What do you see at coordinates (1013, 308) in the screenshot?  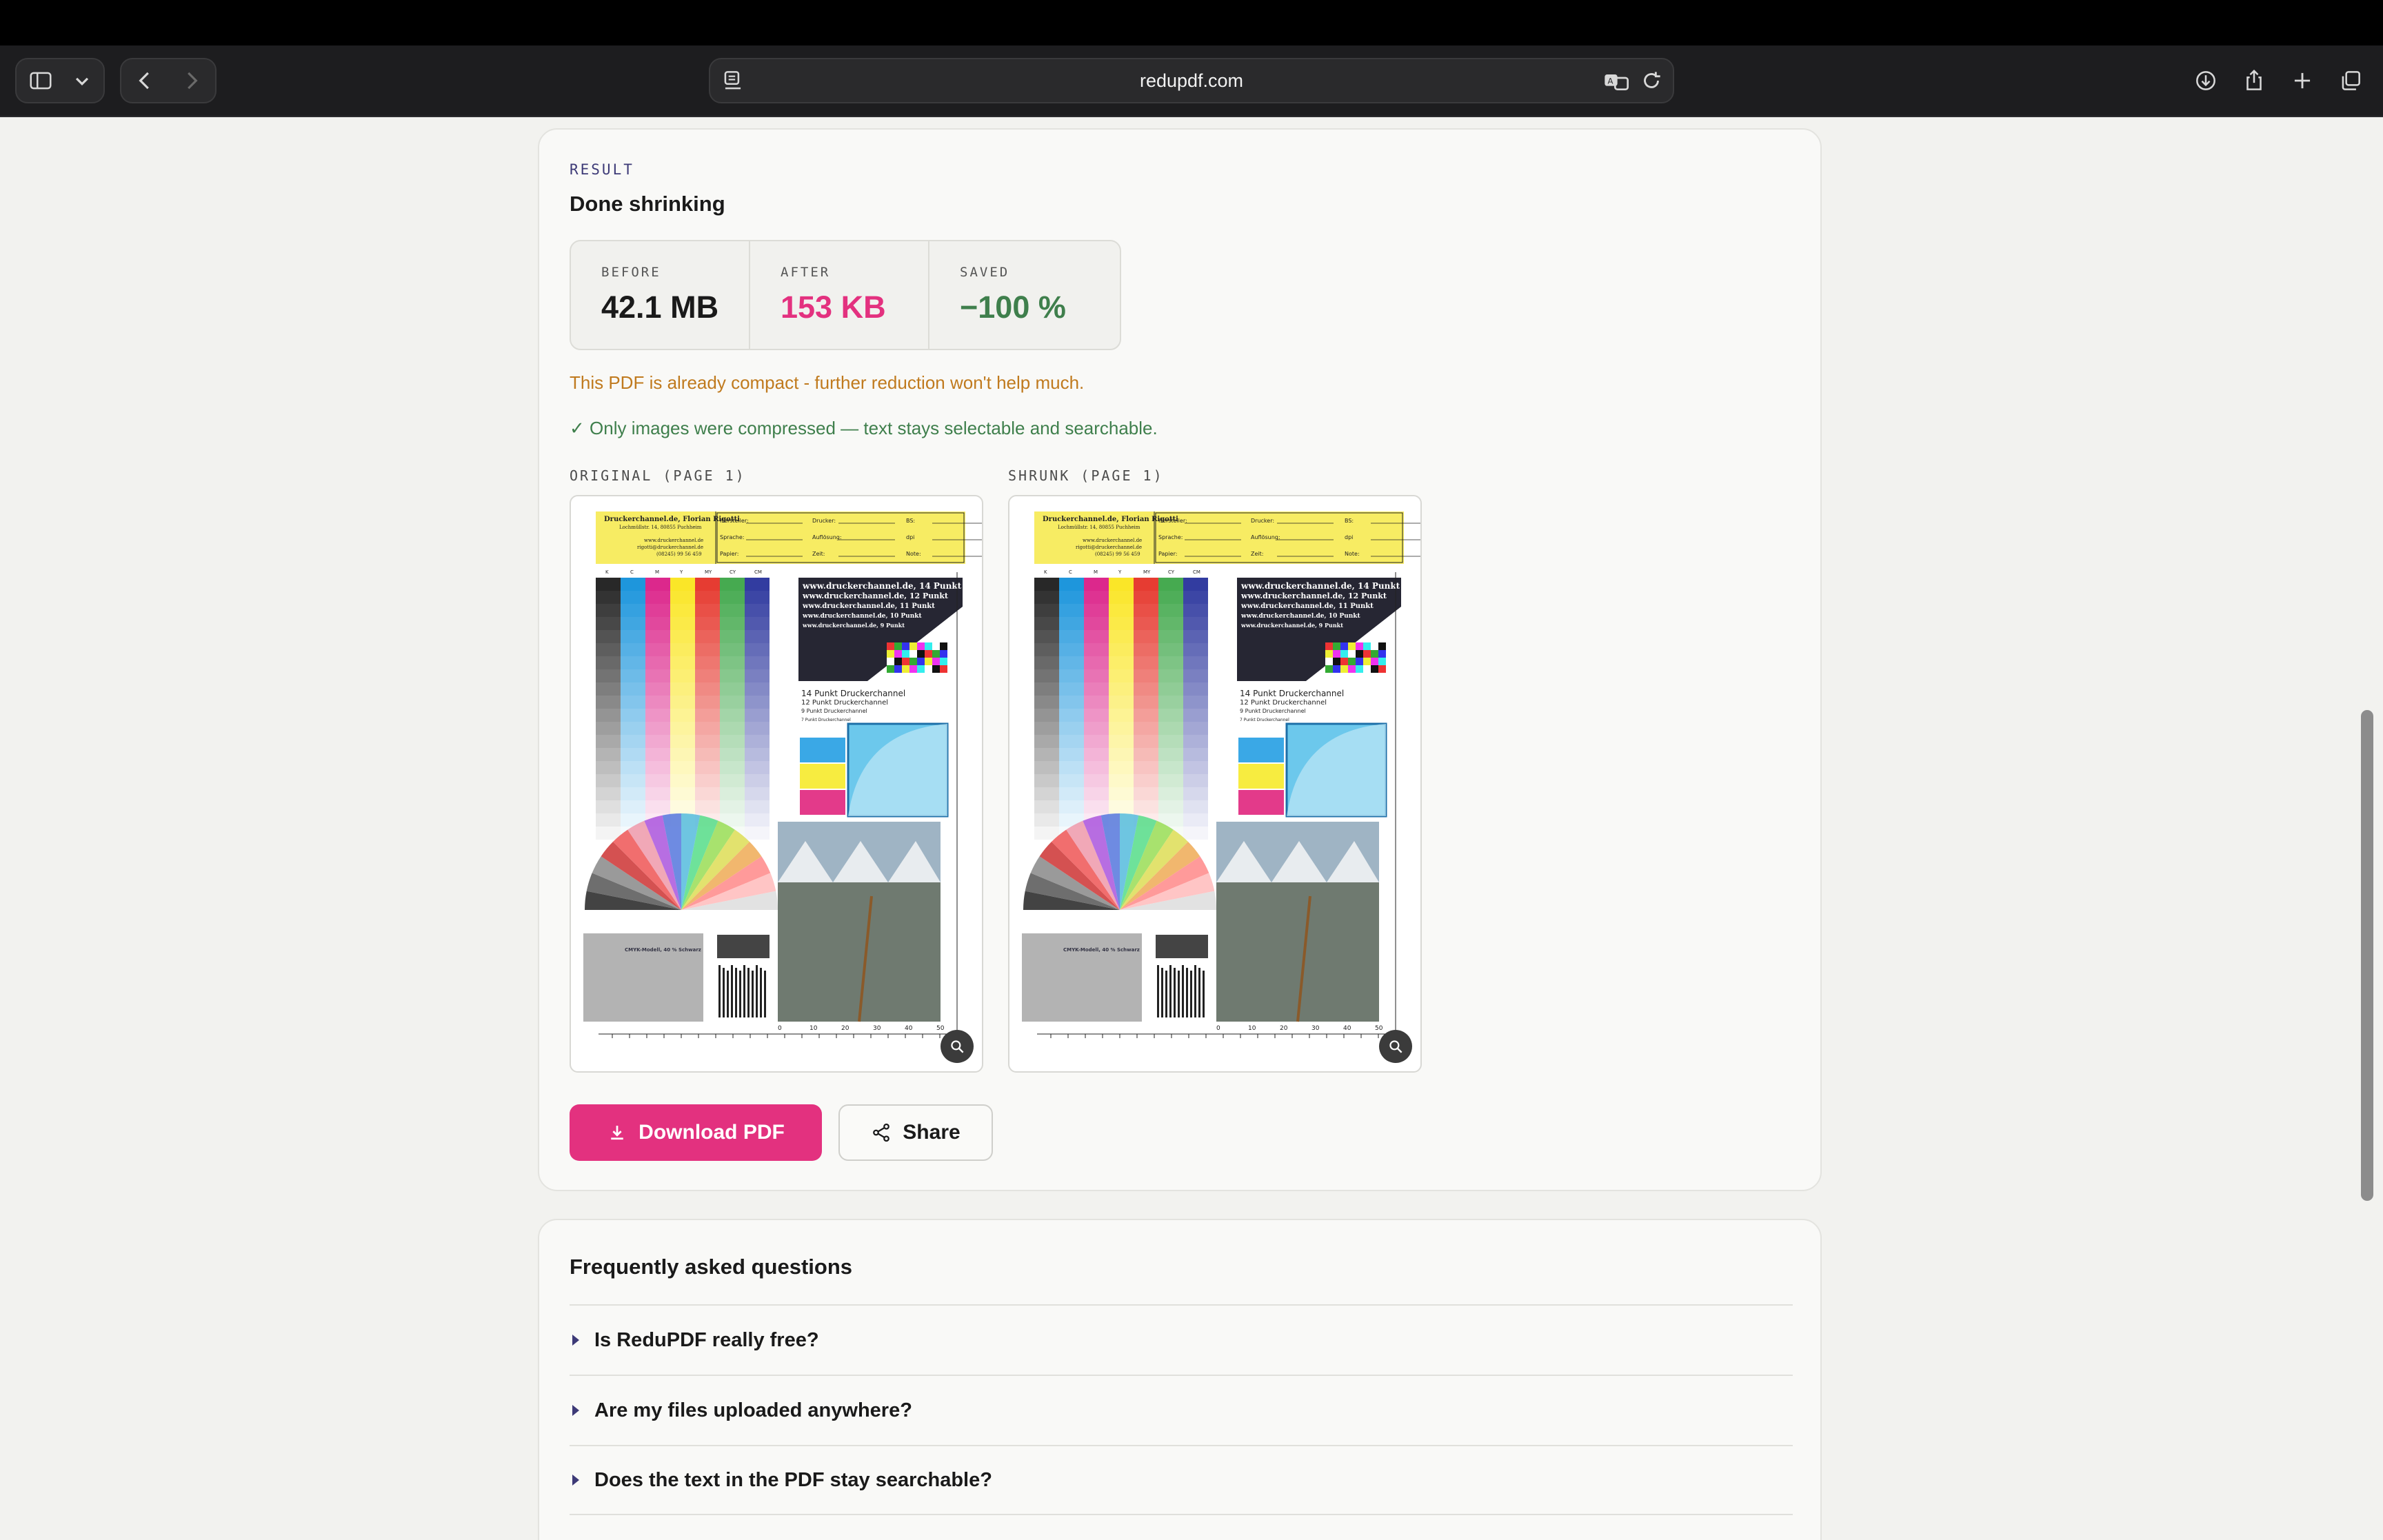 I see `stat-value: −100 %` at bounding box center [1013, 308].